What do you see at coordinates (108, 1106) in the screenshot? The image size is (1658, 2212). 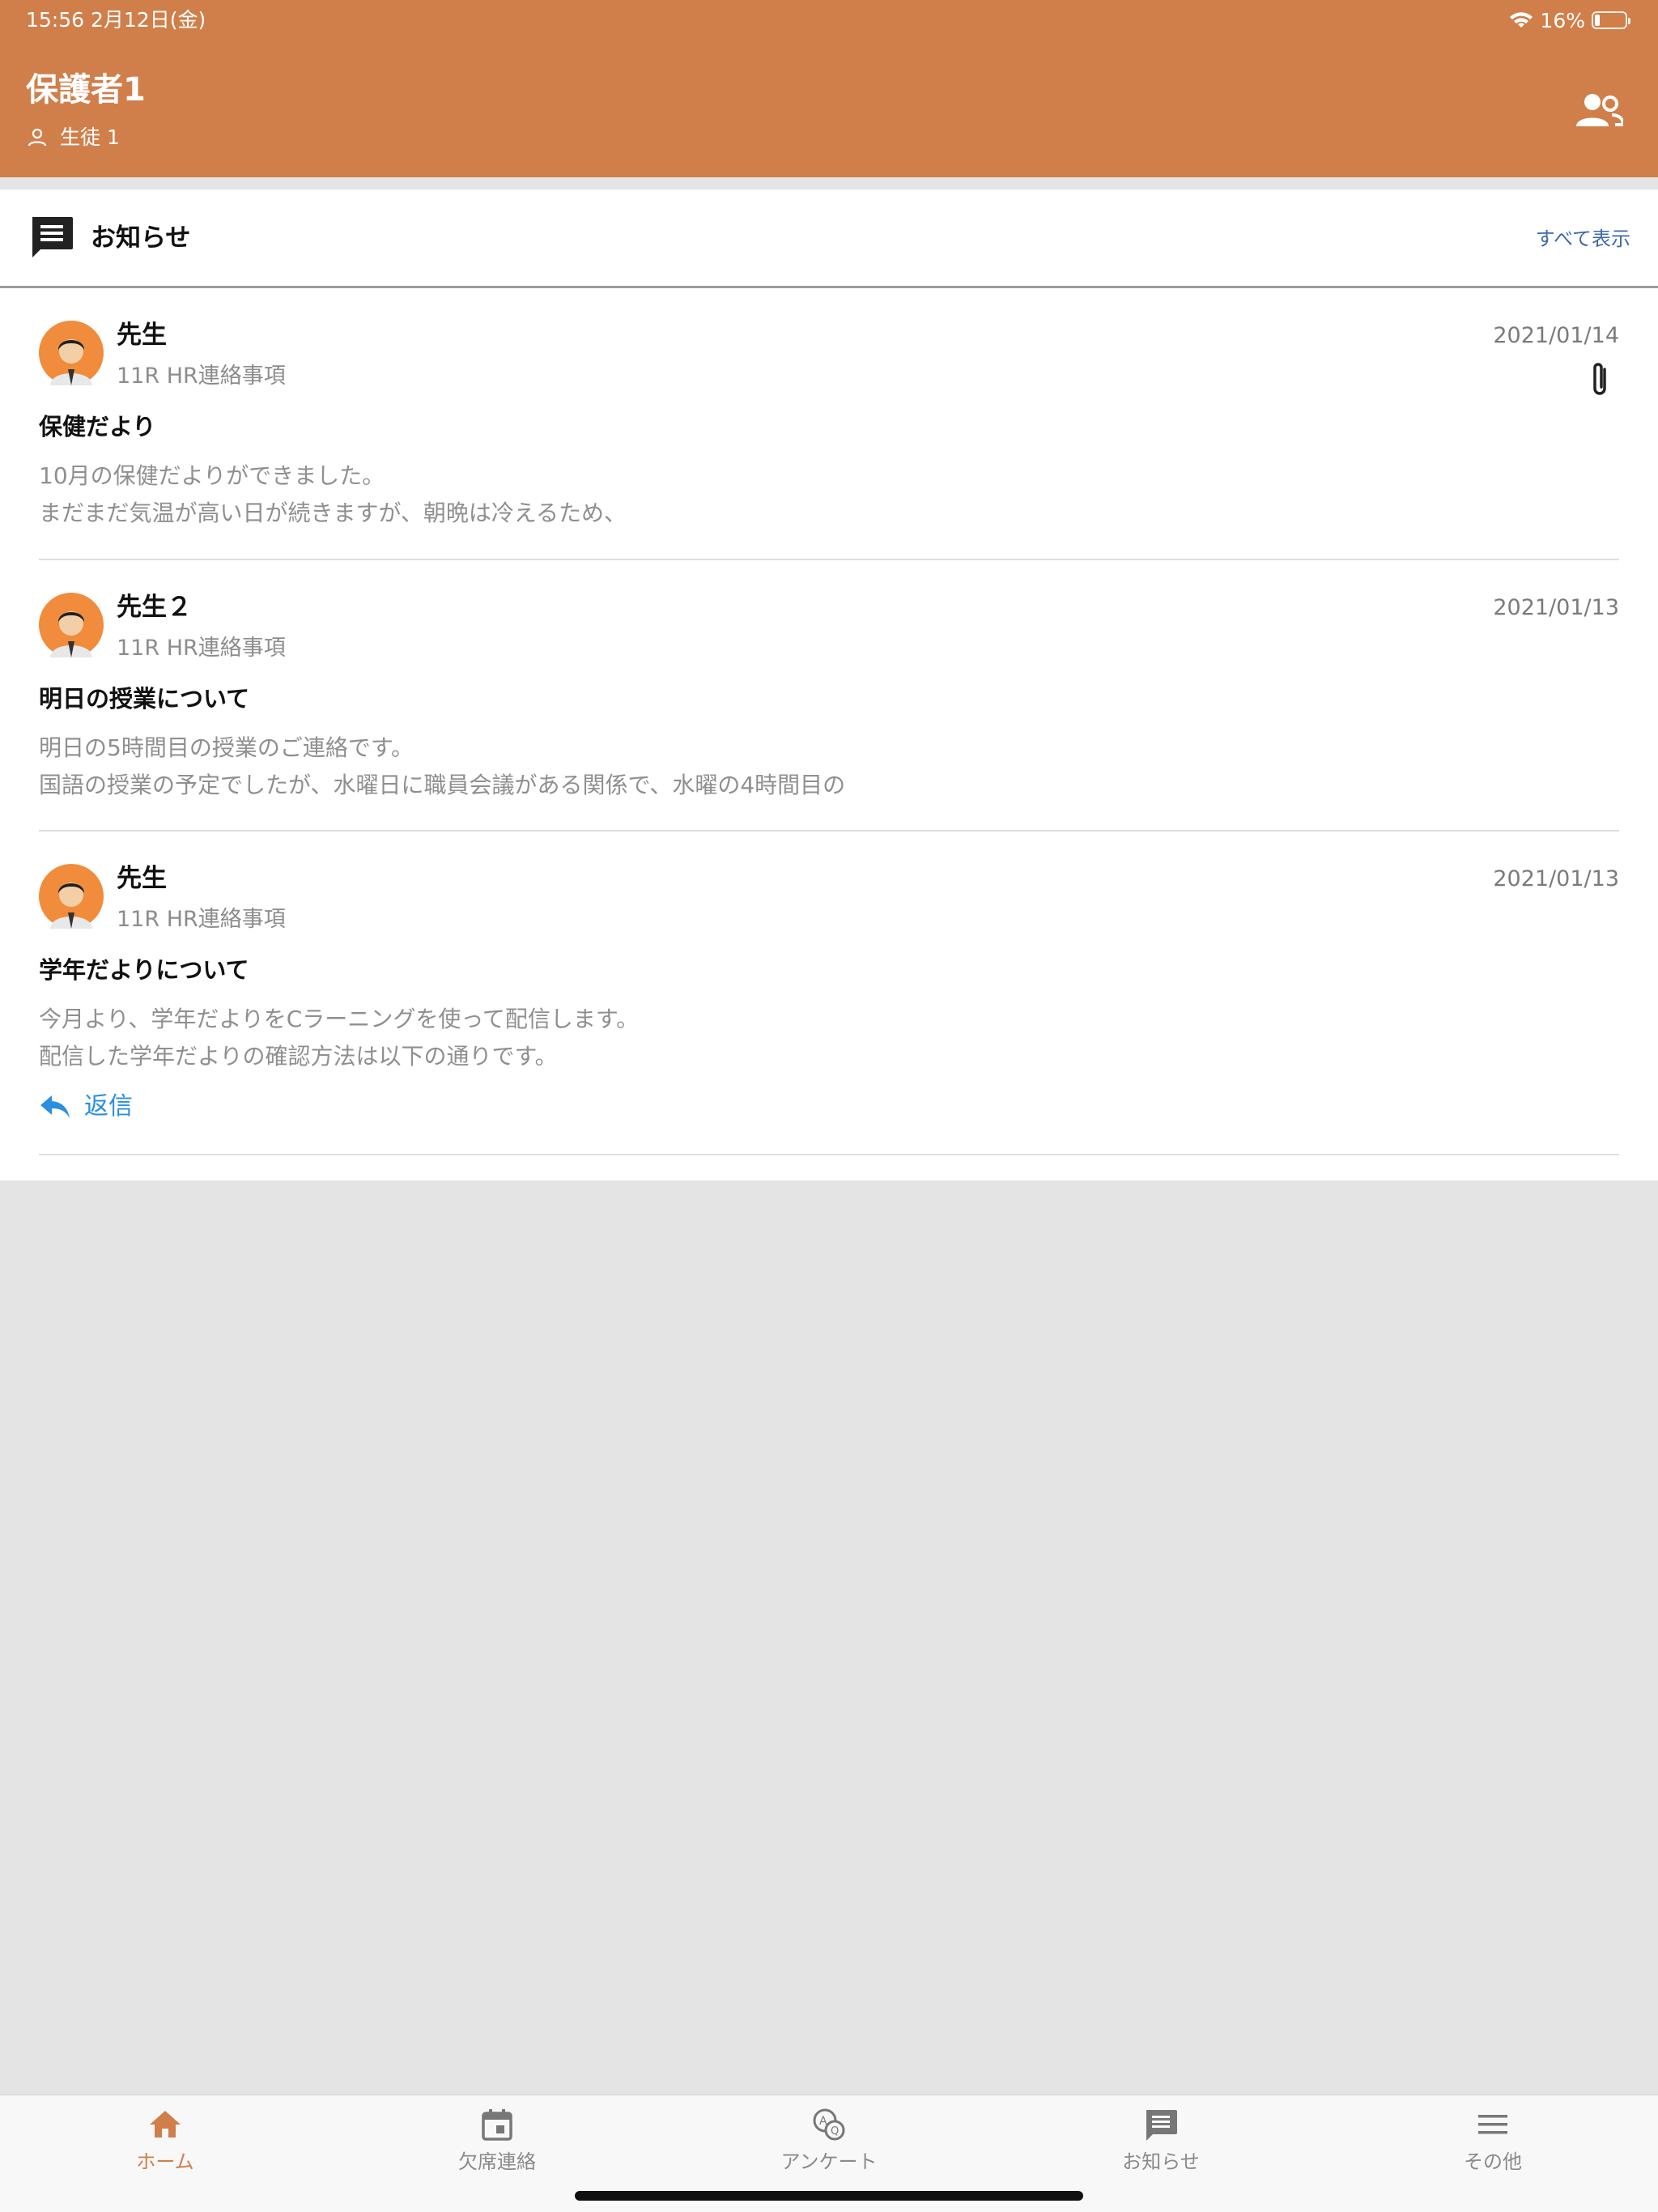 I see `reply-label: 返信` at bounding box center [108, 1106].